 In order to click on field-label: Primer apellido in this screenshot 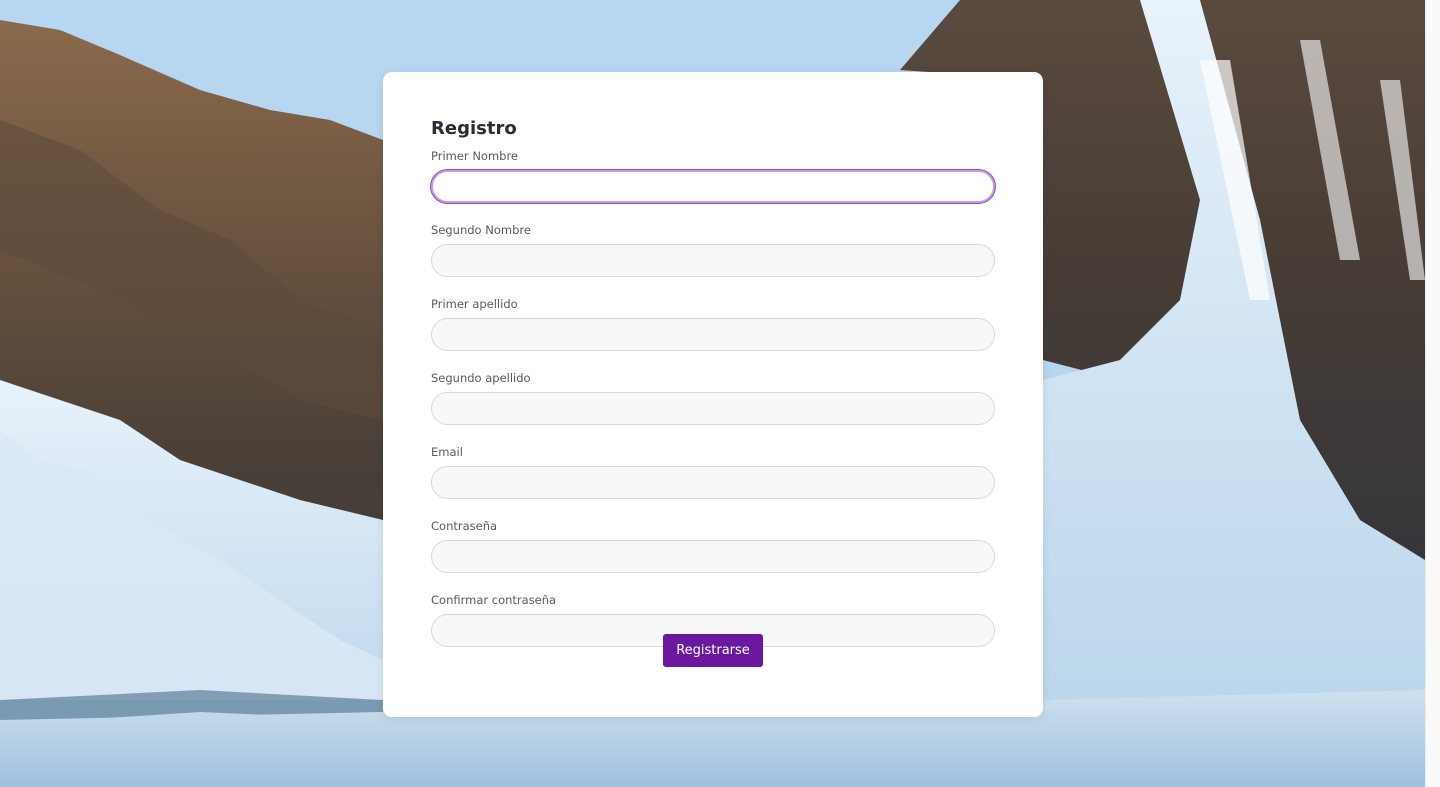, I will do `click(474, 304)`.